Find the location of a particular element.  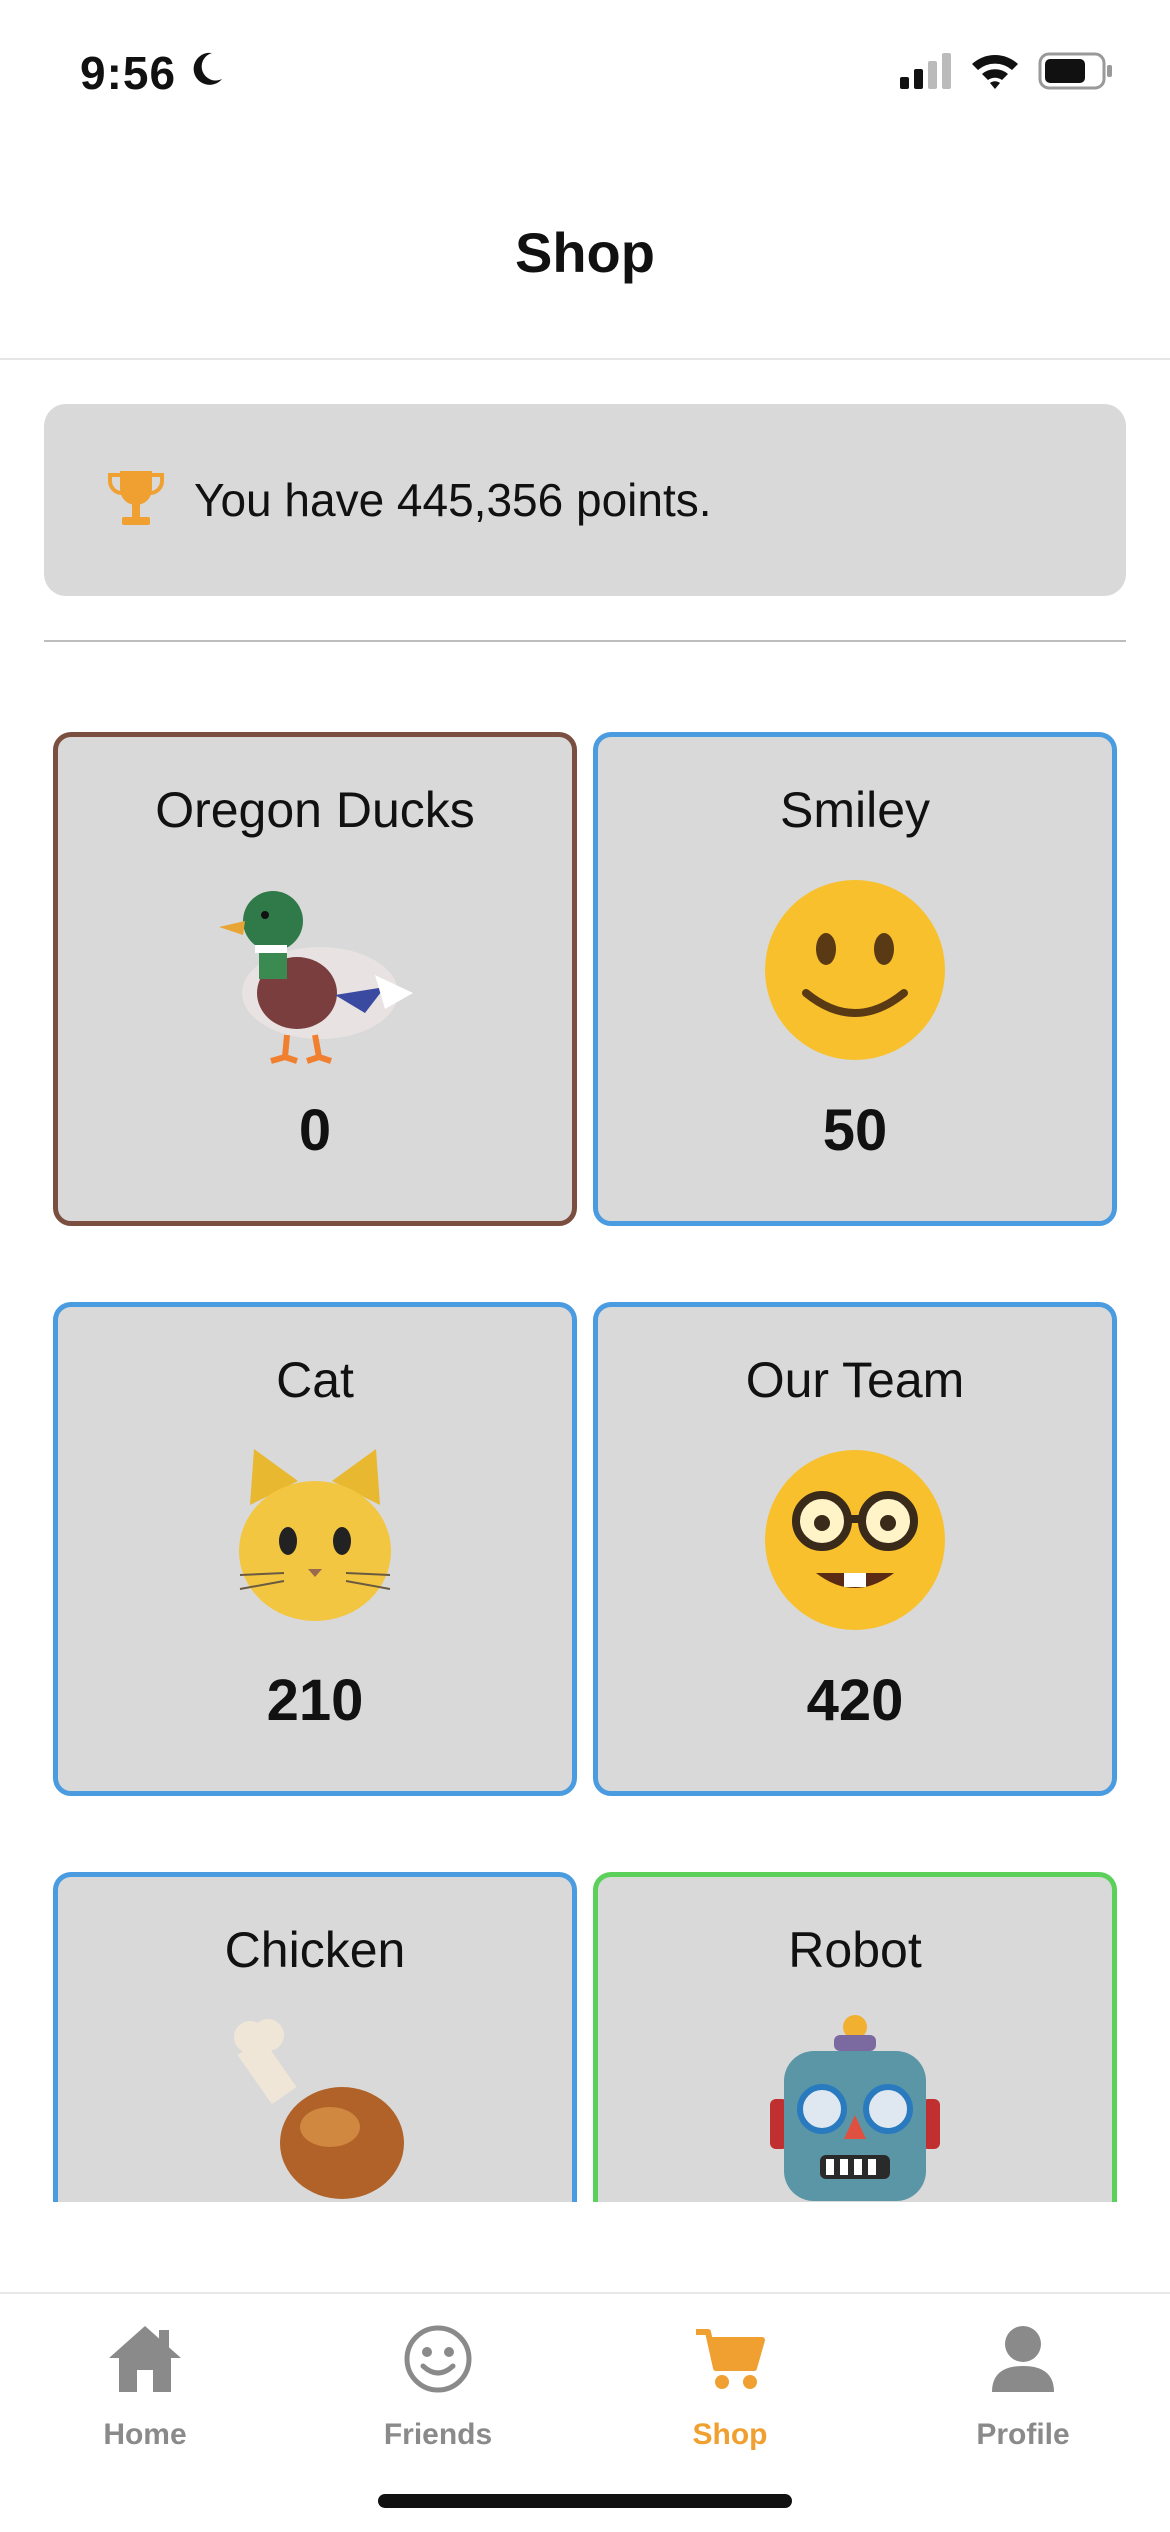

tab-label: Home is located at coordinates (145, 2434).